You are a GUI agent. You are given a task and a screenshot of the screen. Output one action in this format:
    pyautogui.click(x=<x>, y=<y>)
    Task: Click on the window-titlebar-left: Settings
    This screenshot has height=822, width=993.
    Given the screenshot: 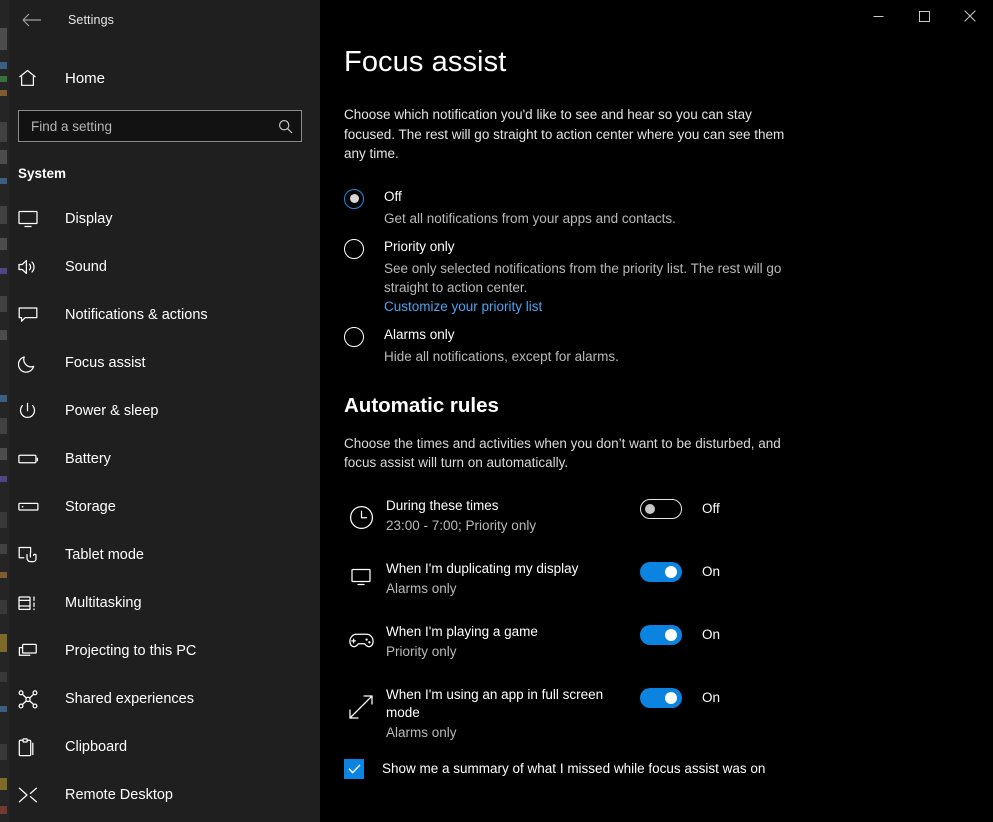 What is the action you would take?
    pyautogui.click(x=160, y=20)
    